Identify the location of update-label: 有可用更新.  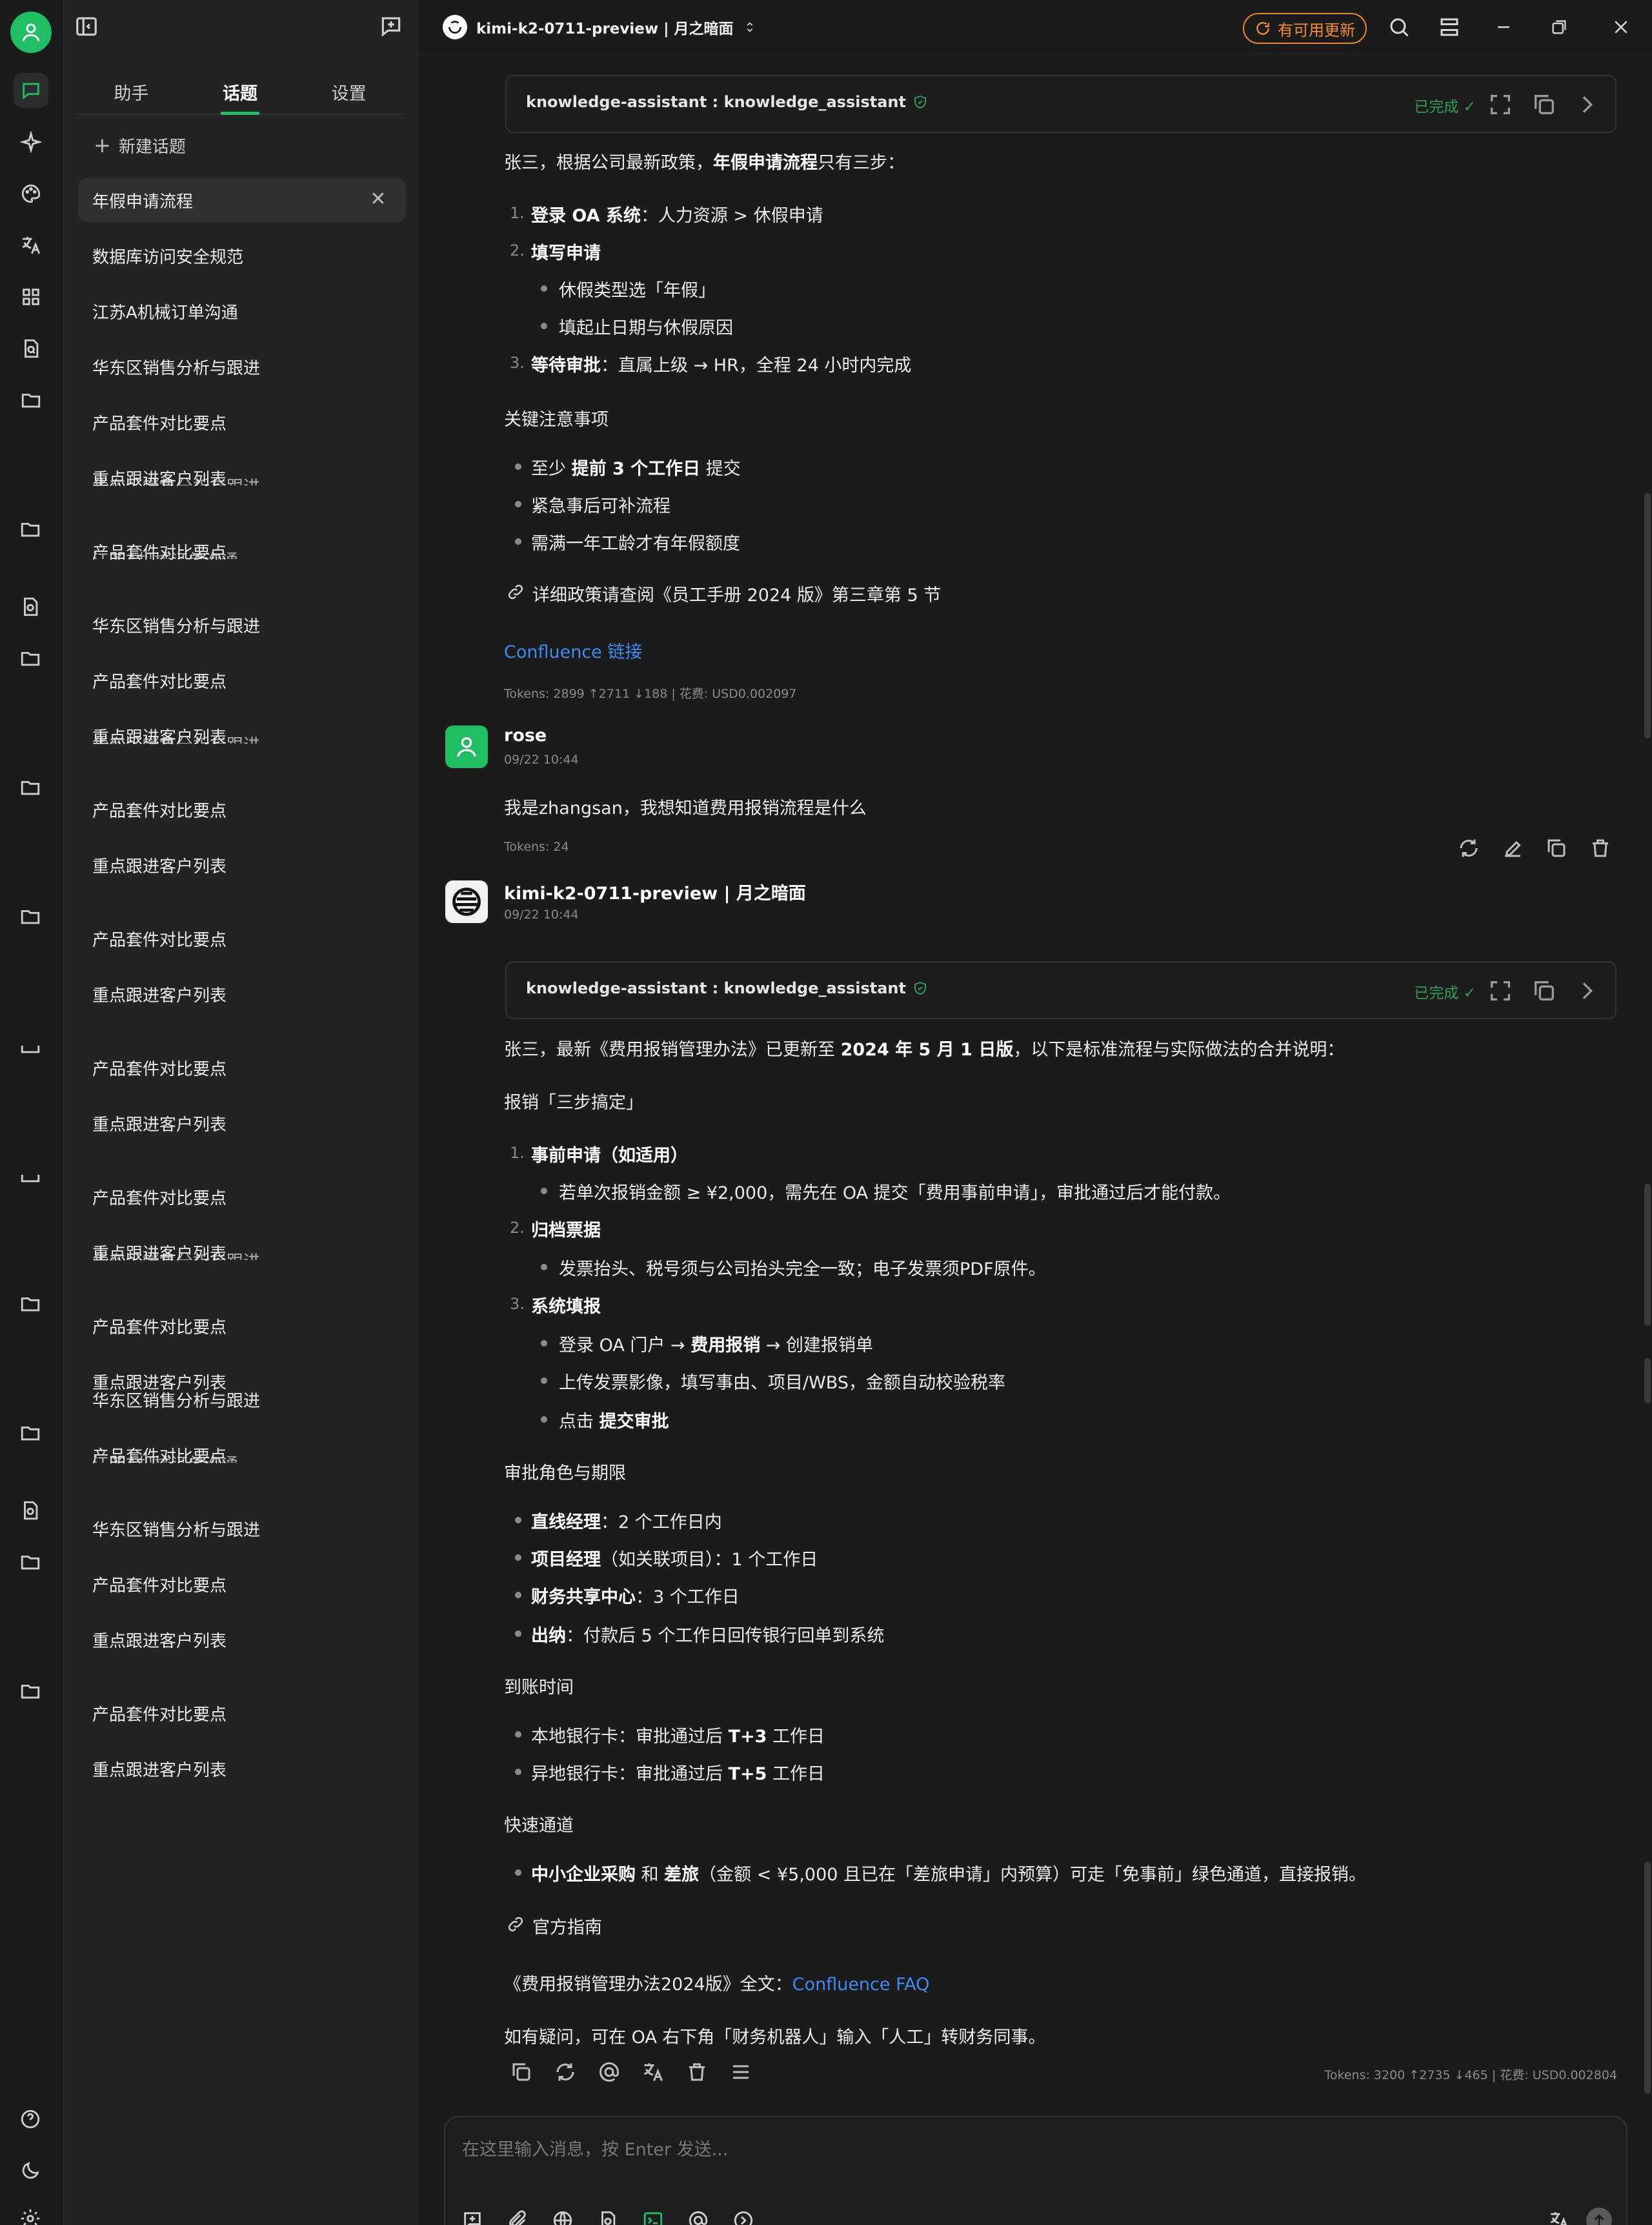
(1316, 30).